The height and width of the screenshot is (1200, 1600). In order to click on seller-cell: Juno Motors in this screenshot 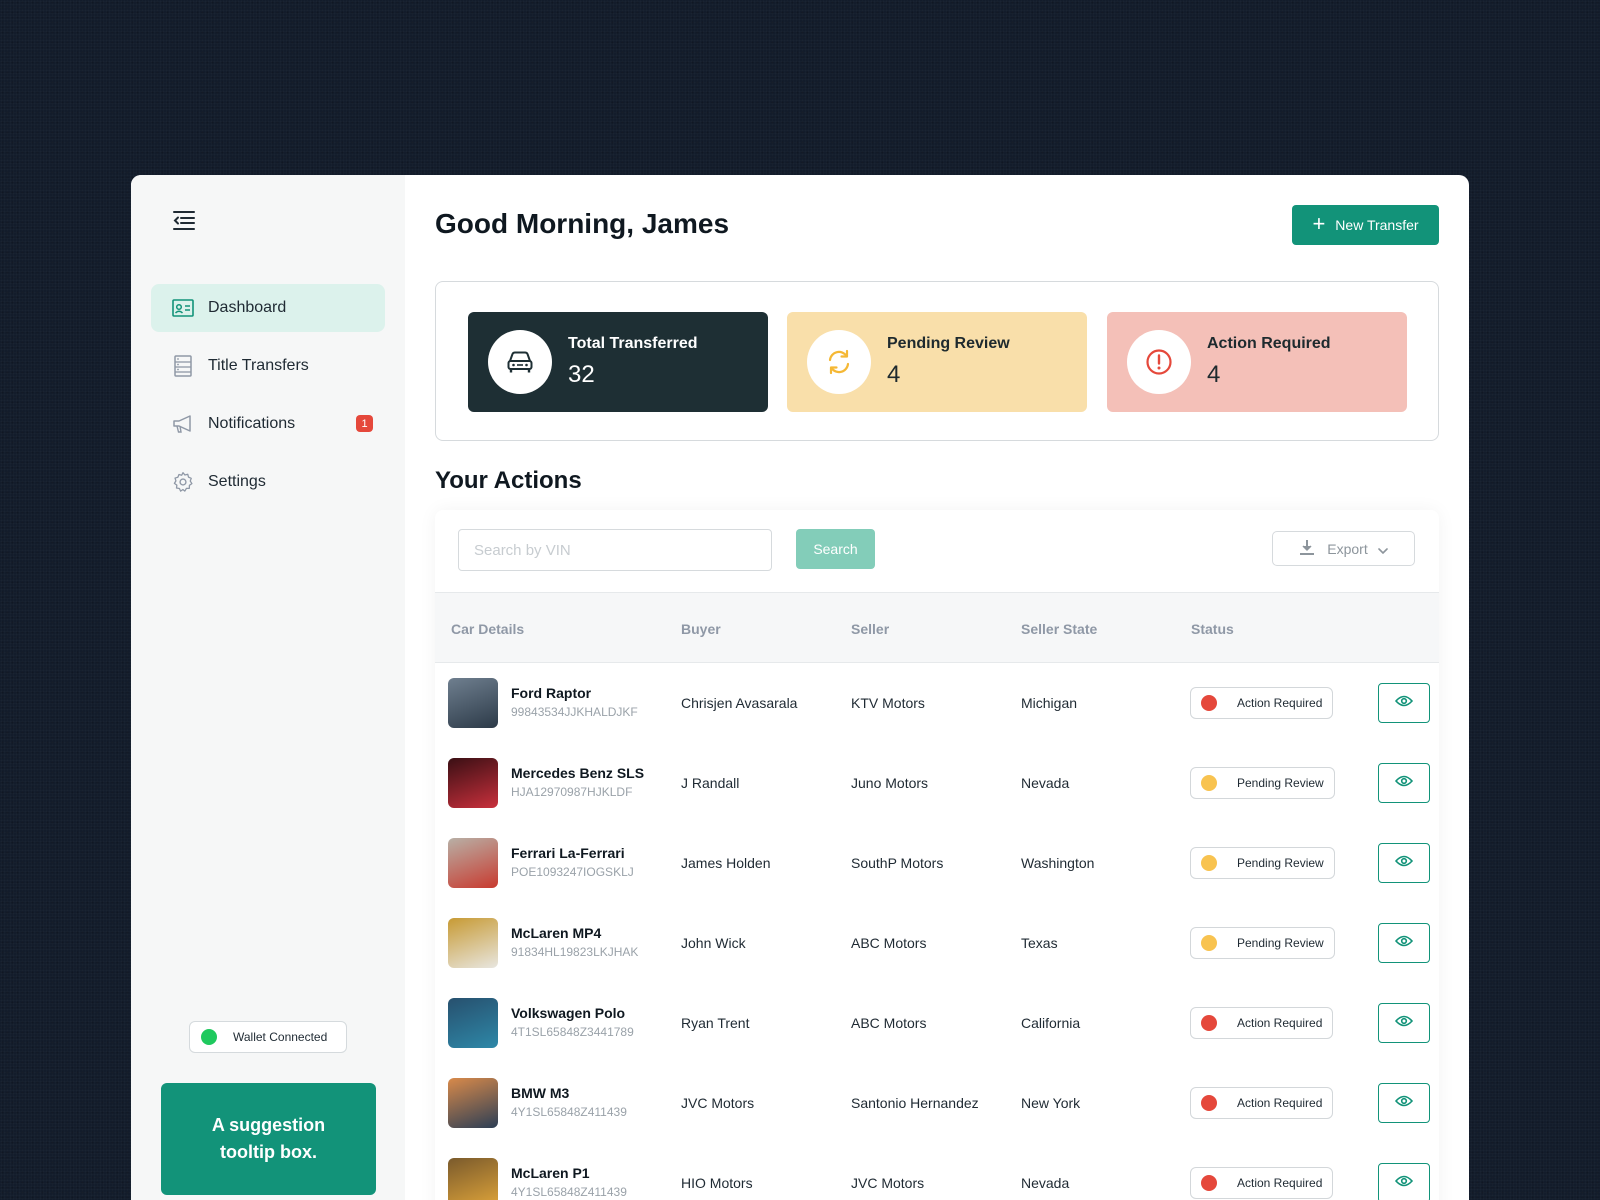, I will do `click(890, 783)`.